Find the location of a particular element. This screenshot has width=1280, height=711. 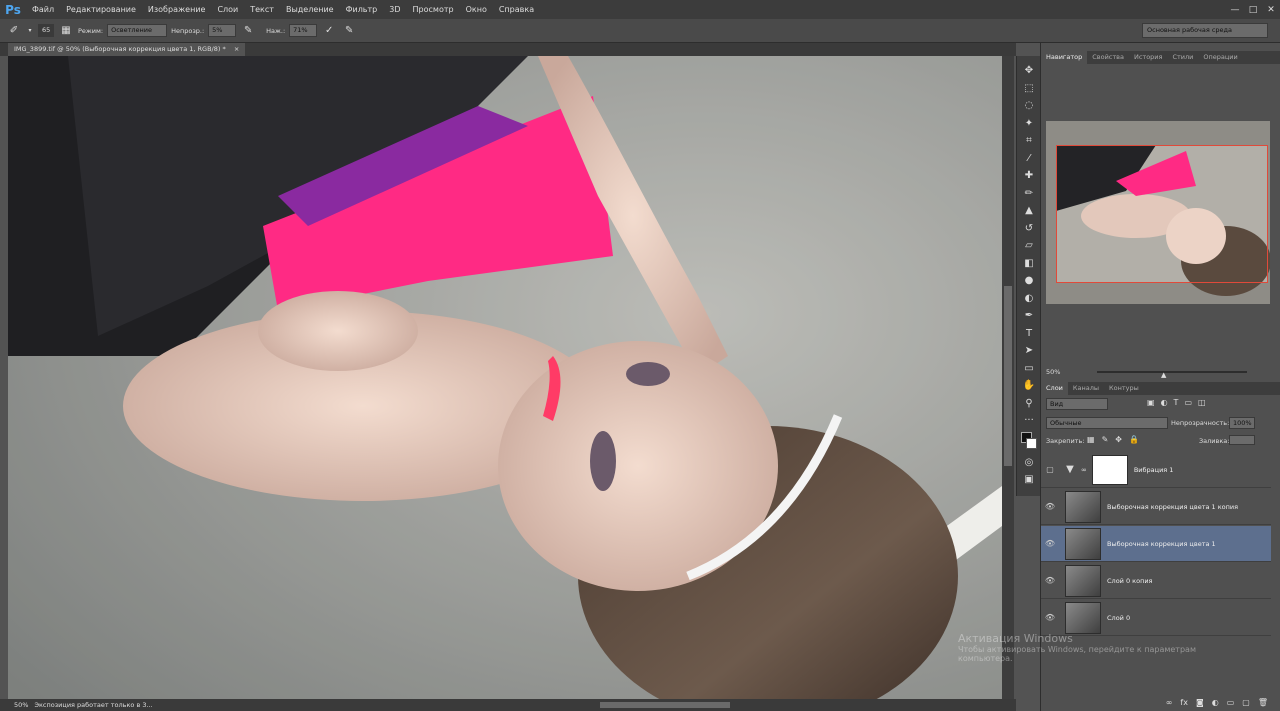

lock-transparent-icon: ▦ is located at coordinates (1091, 439).